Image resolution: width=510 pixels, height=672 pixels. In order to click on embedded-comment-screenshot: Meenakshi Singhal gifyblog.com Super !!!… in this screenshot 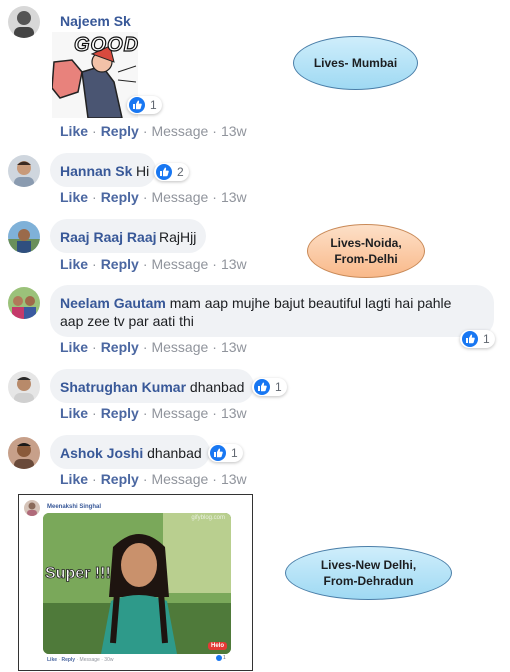, I will do `click(135, 582)`.